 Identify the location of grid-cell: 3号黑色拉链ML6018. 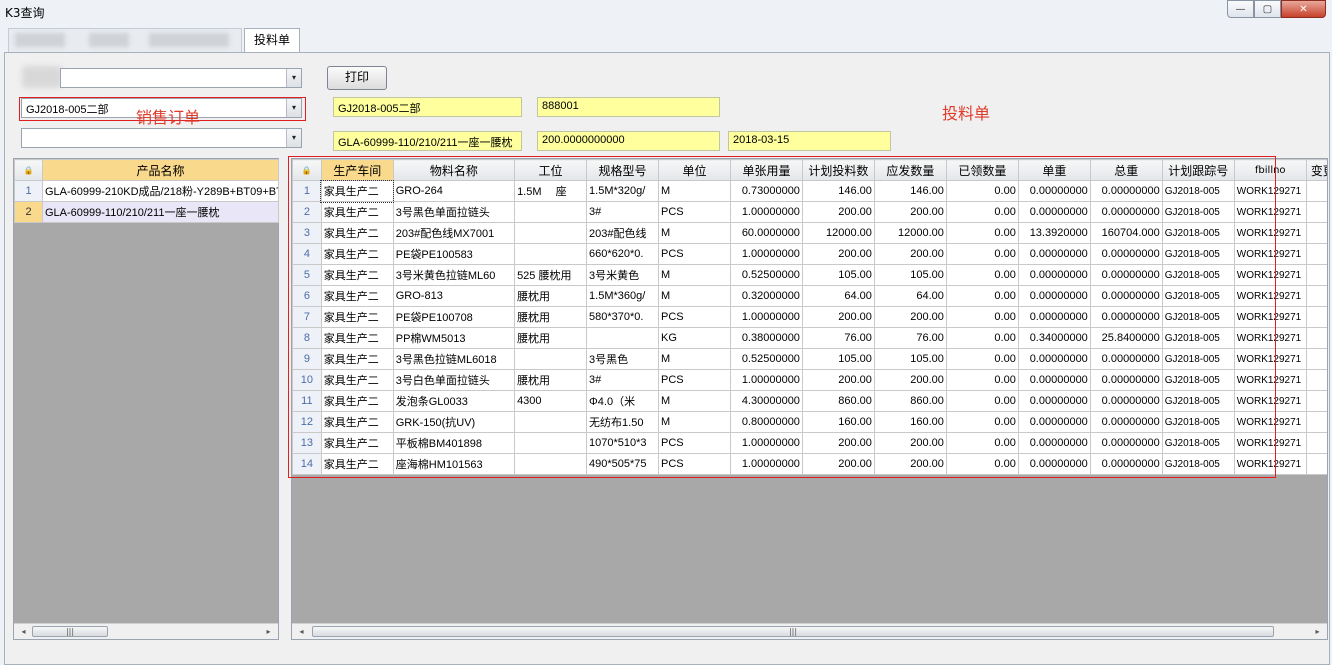
(454, 359).